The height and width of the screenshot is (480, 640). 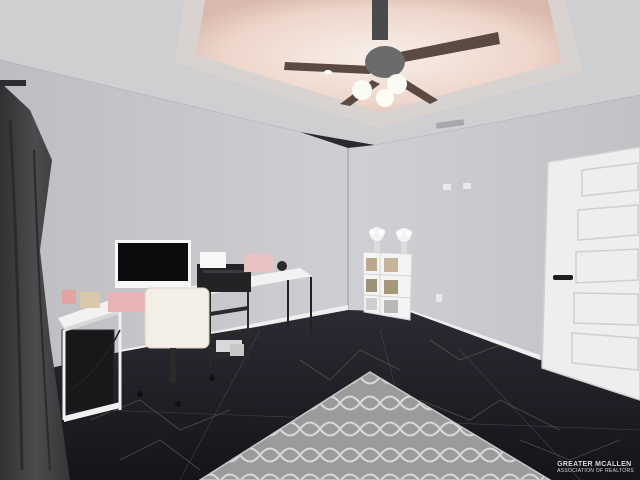 What do you see at coordinates (90, 300) in the screenshot?
I see `pencil-cup` at bounding box center [90, 300].